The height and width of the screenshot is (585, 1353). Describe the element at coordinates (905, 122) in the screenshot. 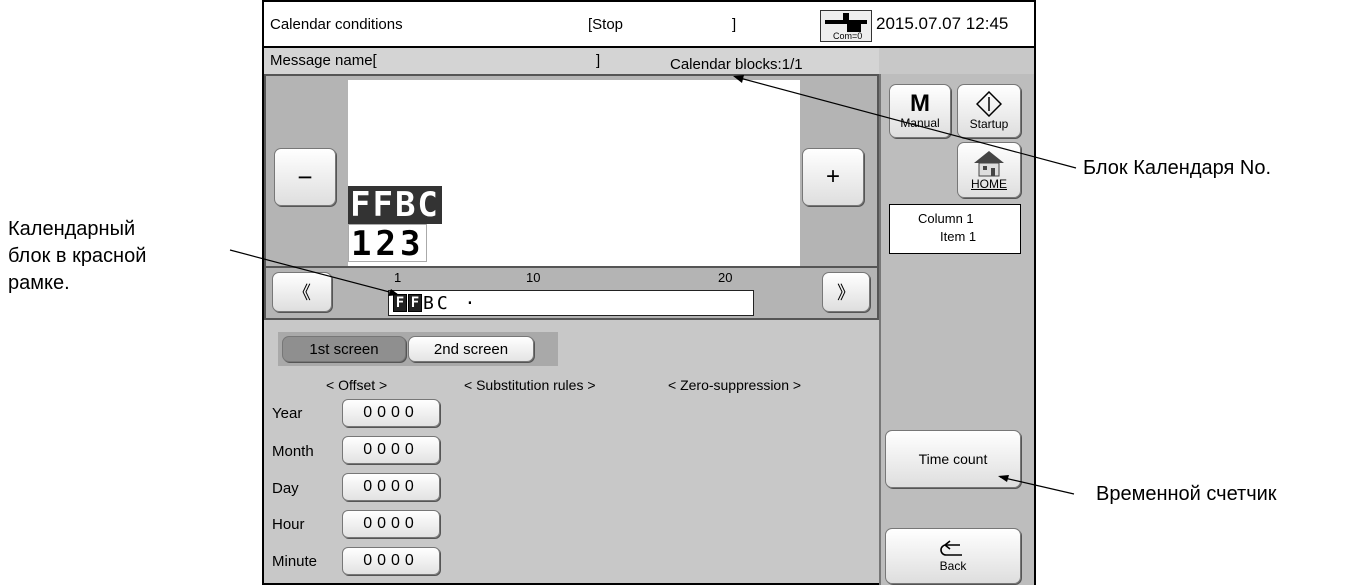

I see `arrow-calendar-block-no` at that location.